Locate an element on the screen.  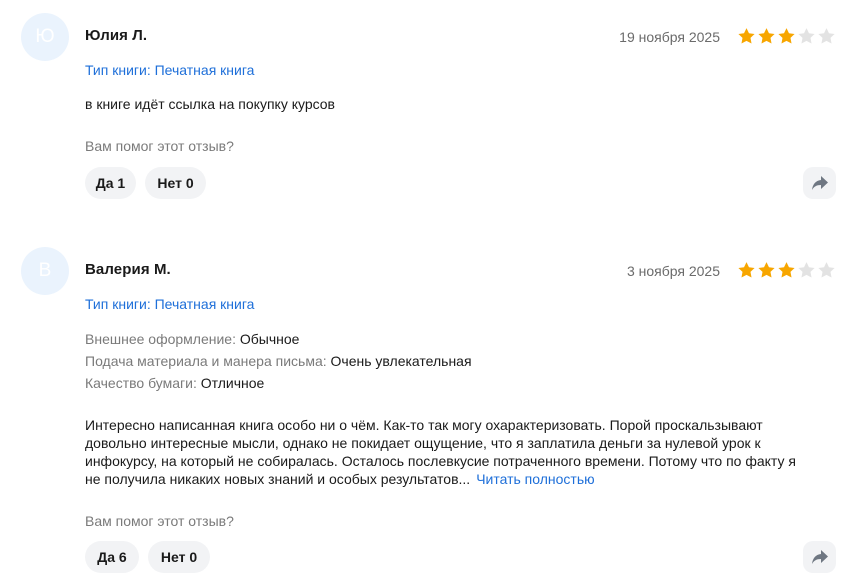
attribute-value: Очень увлекательная is located at coordinates (401, 361).